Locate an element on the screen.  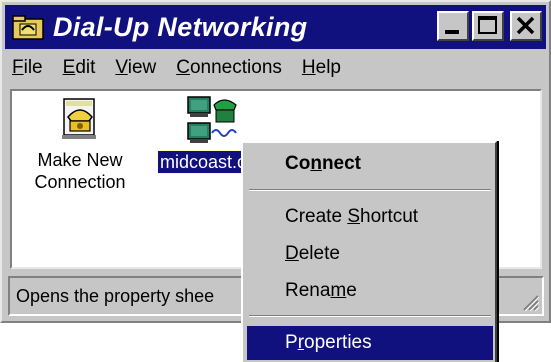
menu-bar: File Edit View Connections Help is located at coordinates (275, 68).